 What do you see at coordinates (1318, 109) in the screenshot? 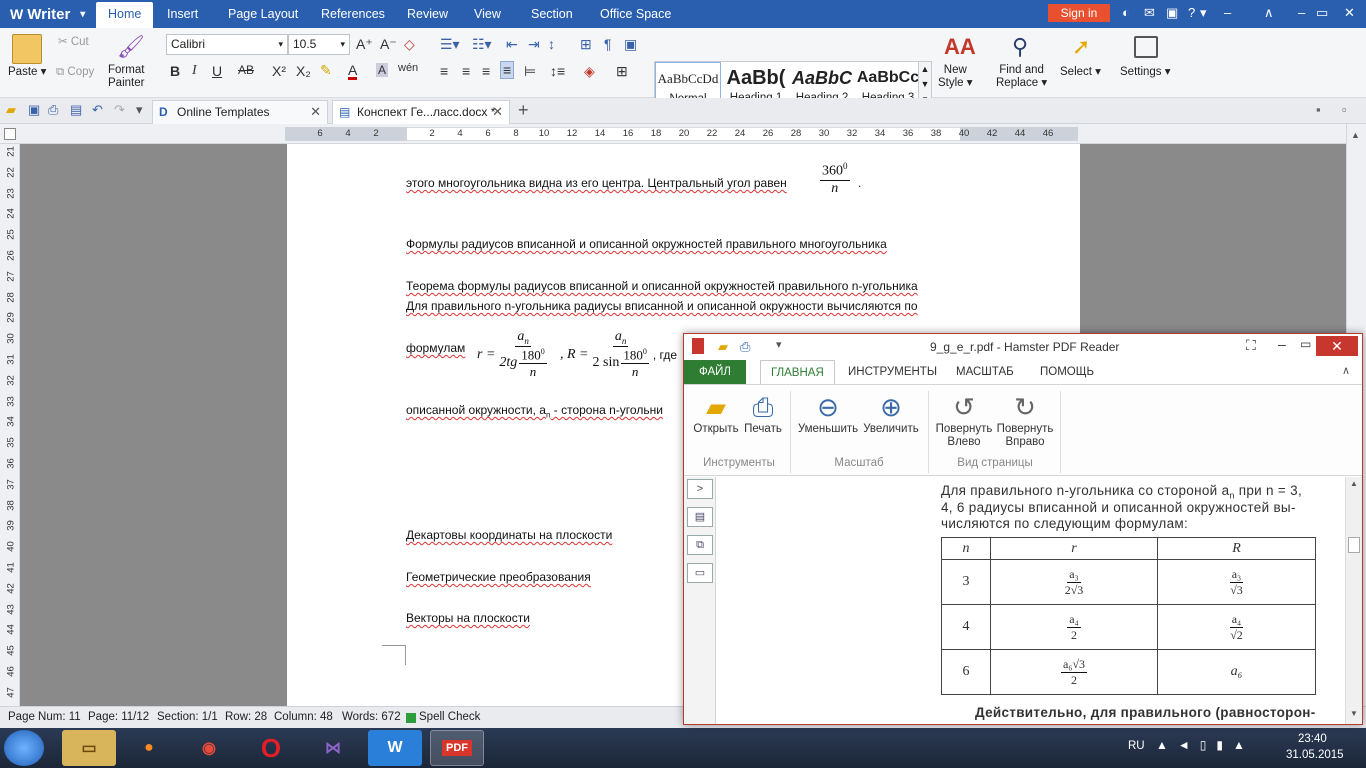
I see `window-layout-icon: ▪` at bounding box center [1318, 109].